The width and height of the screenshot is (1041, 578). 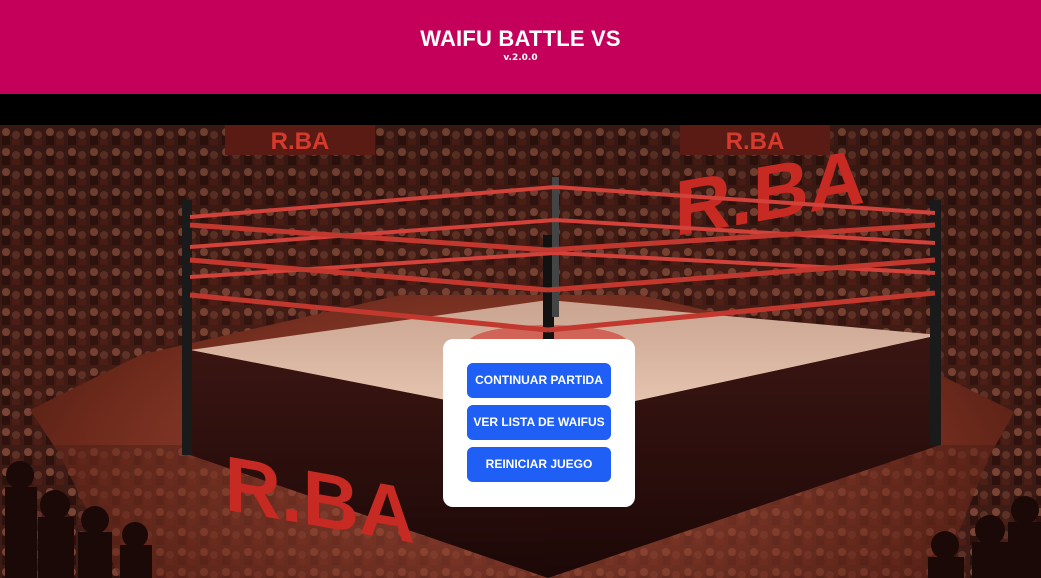 What do you see at coordinates (520, 109) in the screenshot?
I see `header-divider-band` at bounding box center [520, 109].